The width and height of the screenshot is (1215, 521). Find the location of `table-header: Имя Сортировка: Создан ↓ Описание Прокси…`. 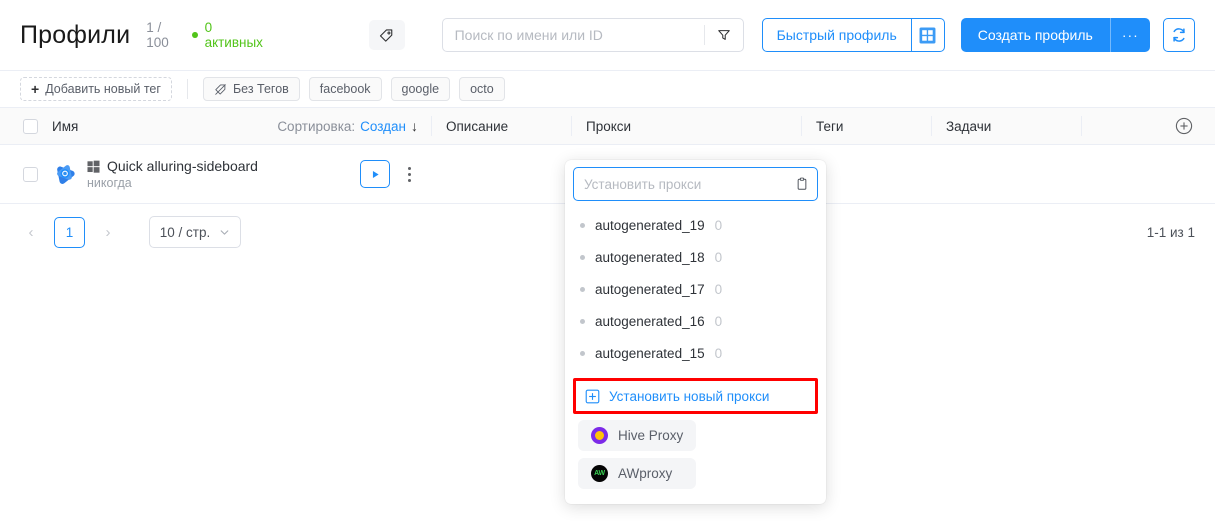

table-header: Имя Сортировка: Создан ↓ Описание Прокси… is located at coordinates (607, 126).